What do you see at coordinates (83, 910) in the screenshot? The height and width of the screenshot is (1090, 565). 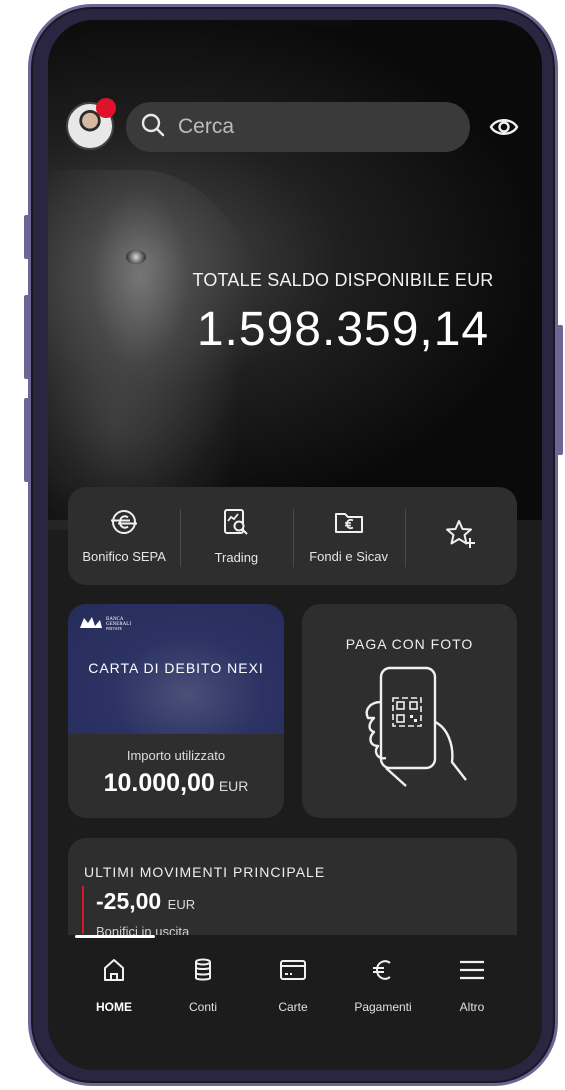 I see `movement-outgoing-indicator` at bounding box center [83, 910].